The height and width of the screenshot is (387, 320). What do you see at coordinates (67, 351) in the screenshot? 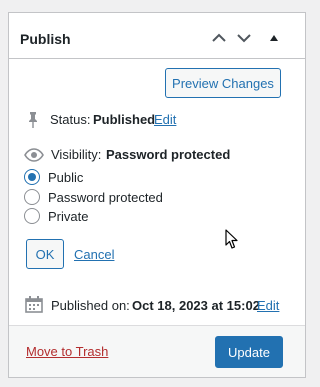
I see `move-to-trash-link: Move to Trash` at bounding box center [67, 351].